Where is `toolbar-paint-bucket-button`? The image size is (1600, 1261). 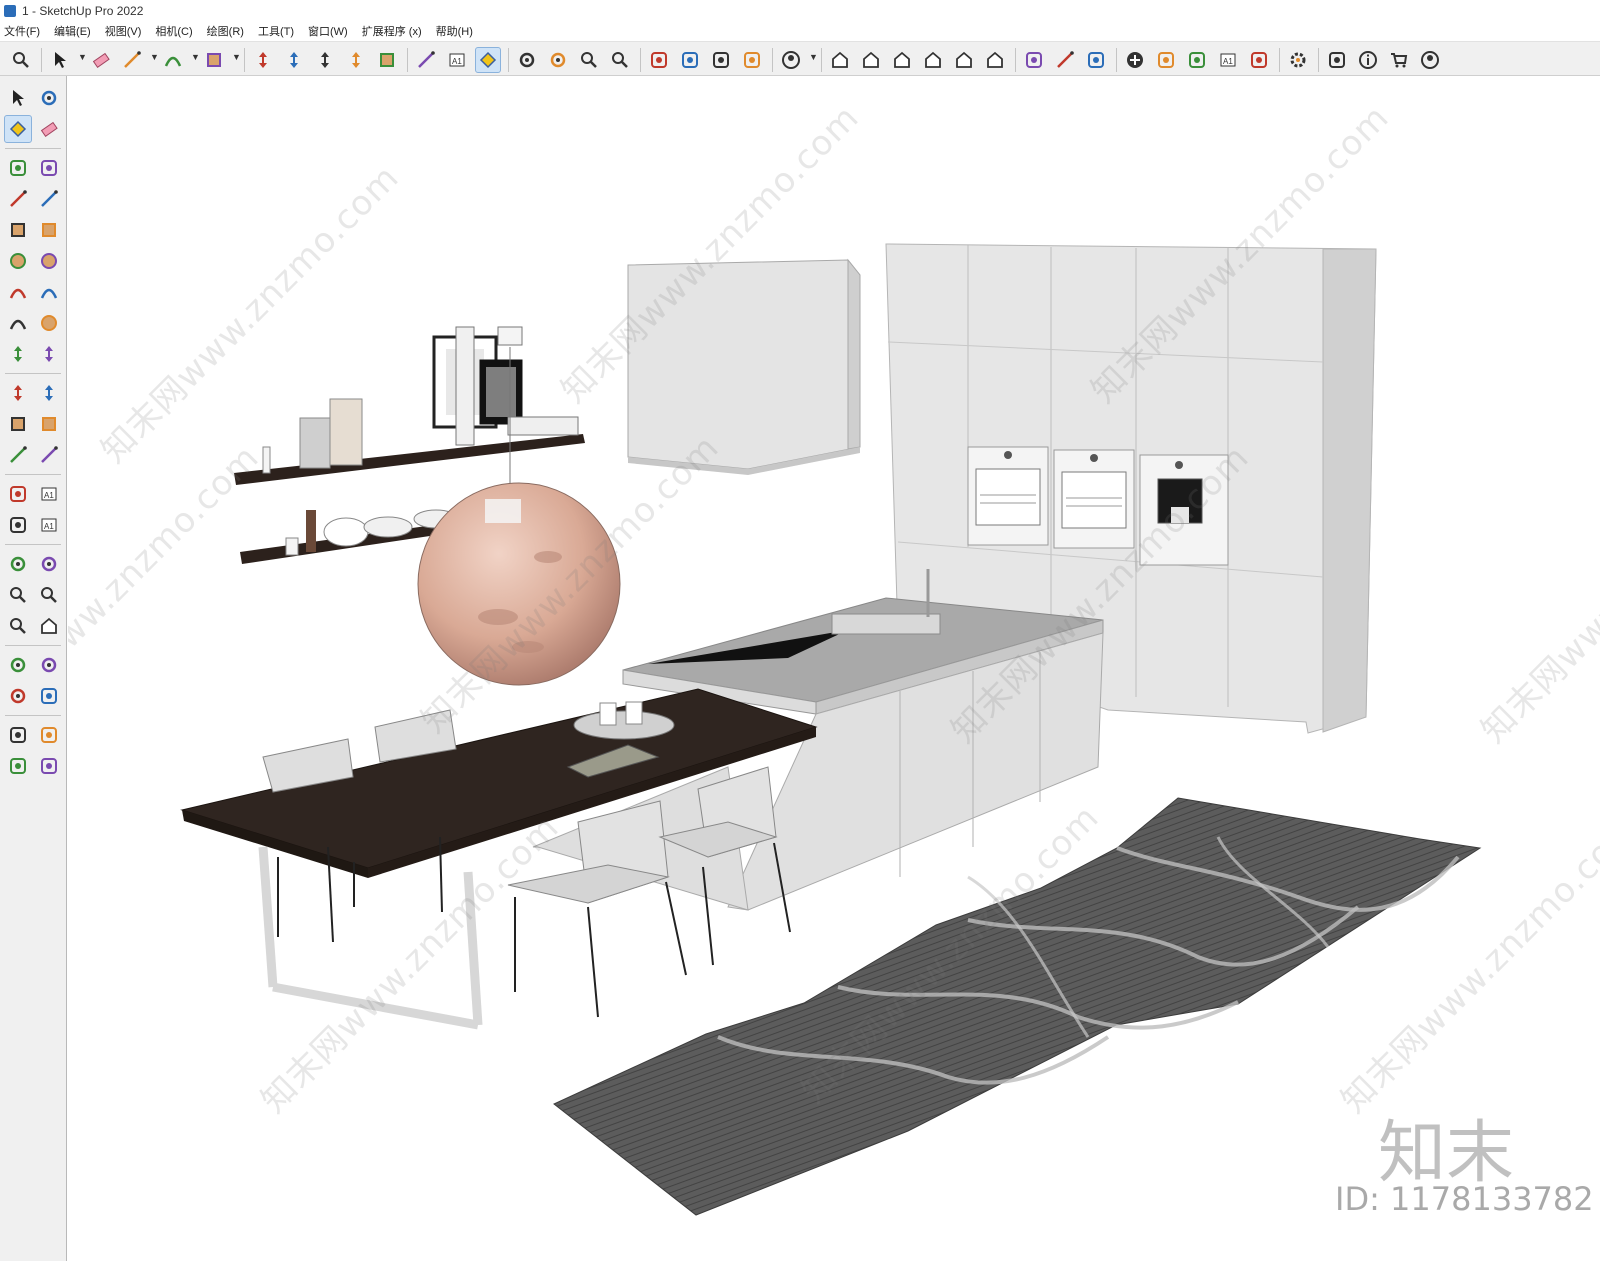 toolbar-paint-bucket-button is located at coordinates (488, 60).